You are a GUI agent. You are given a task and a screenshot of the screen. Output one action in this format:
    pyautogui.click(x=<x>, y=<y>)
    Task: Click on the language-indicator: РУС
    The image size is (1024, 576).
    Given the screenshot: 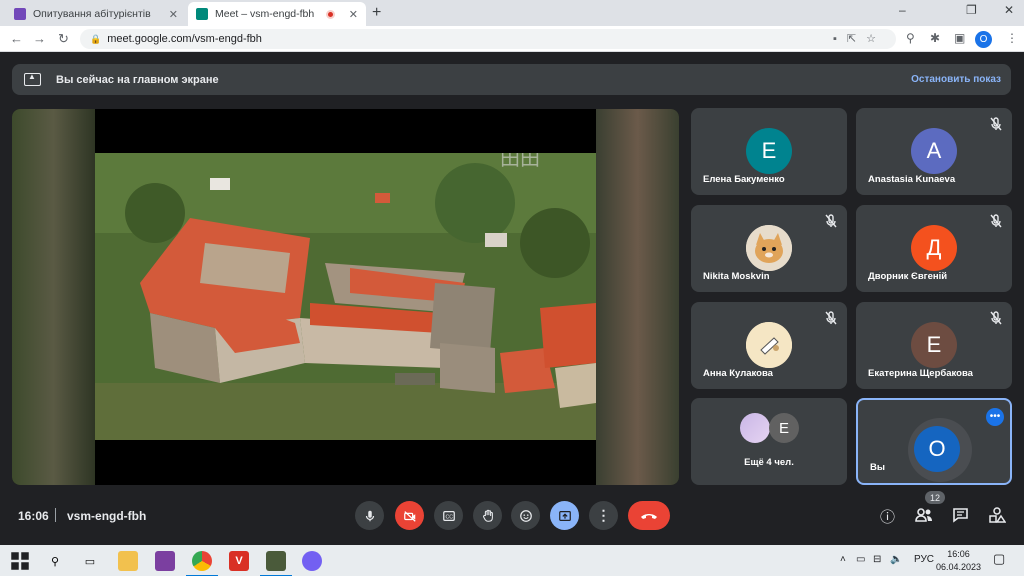 What is the action you would take?
    pyautogui.click(x=924, y=559)
    